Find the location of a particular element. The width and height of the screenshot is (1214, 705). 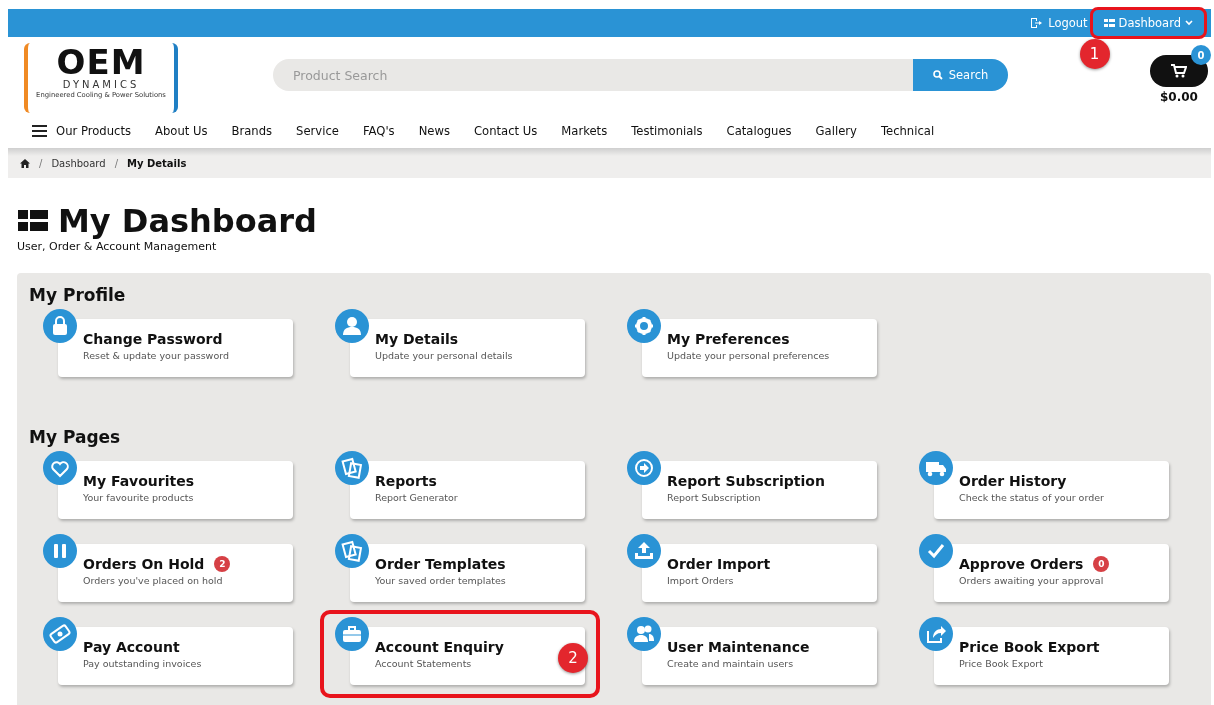

breadcrumb-link: Dashboard is located at coordinates (78, 163).